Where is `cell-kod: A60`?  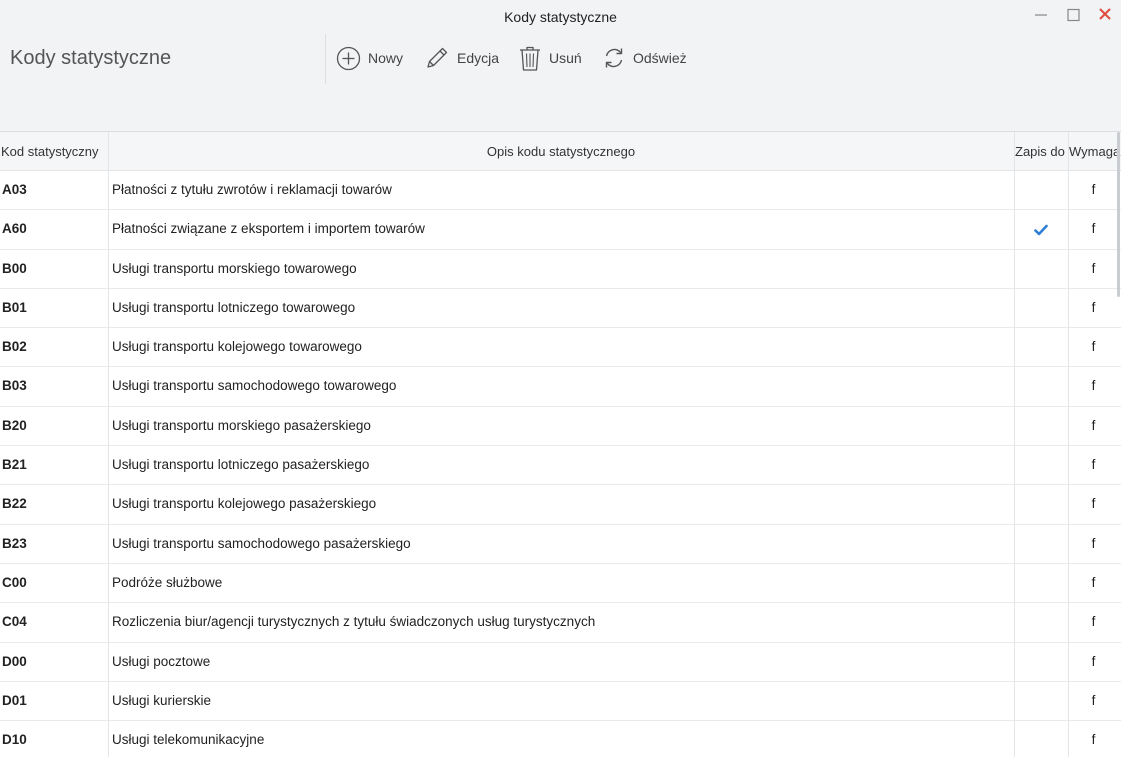
cell-kod: A60 is located at coordinates (14, 229).